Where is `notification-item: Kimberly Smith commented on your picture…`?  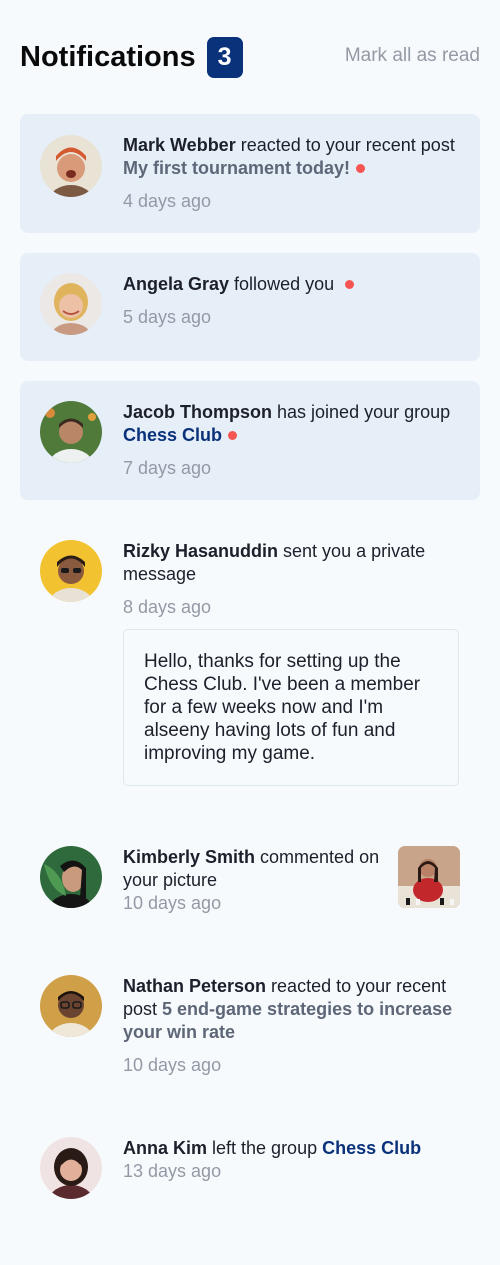 notification-item: Kimberly Smith commented on your picture… is located at coordinates (250, 880).